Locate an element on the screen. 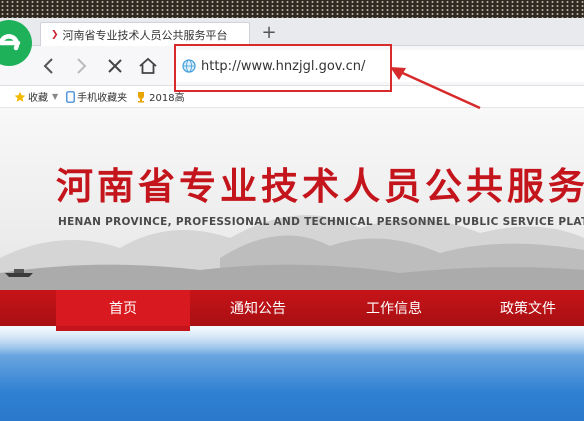 The height and width of the screenshot is (421, 584). nav-item-home: 首页 is located at coordinates (123, 308).